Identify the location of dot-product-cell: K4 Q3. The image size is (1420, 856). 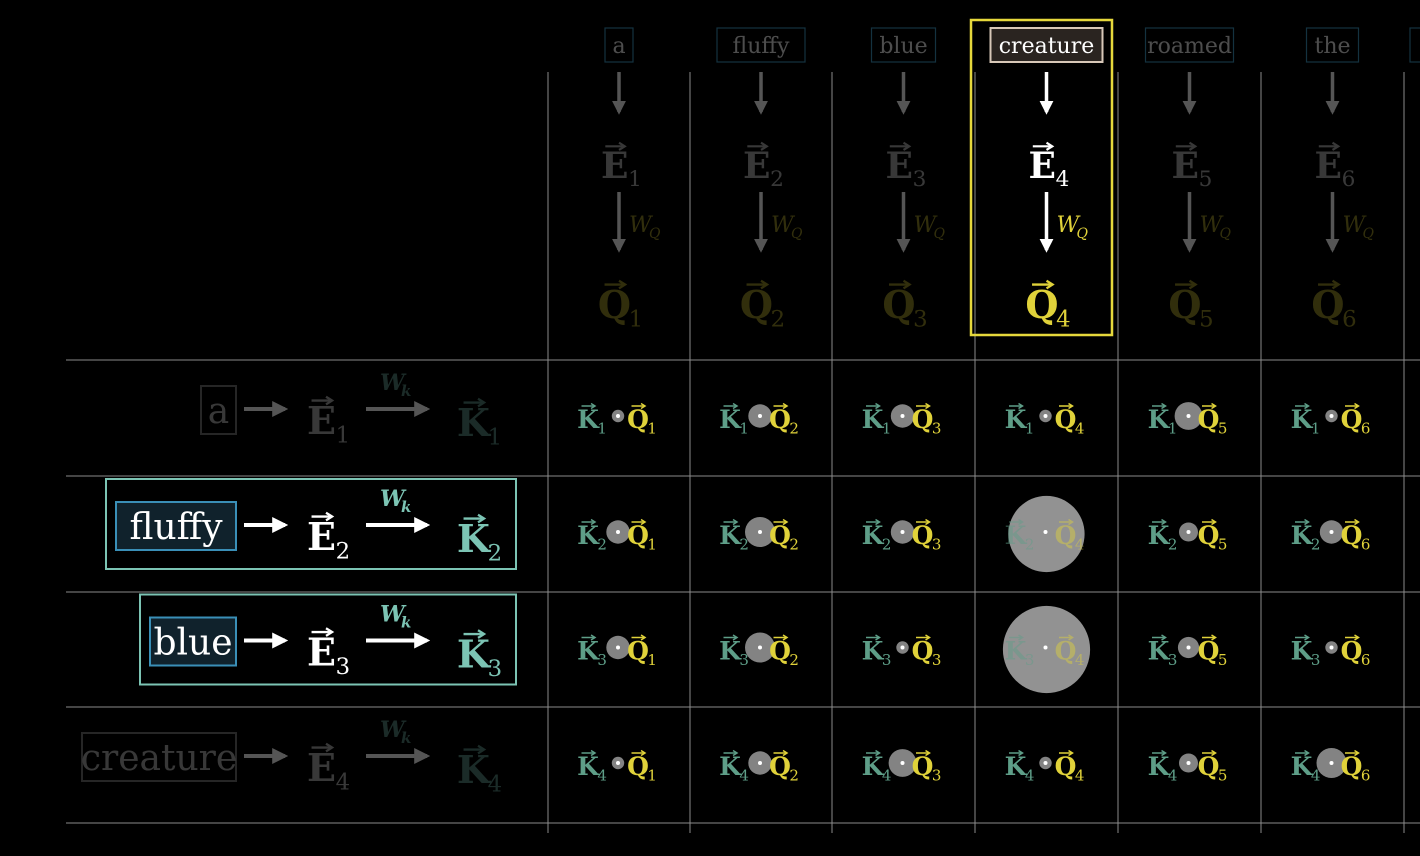
(901, 767).